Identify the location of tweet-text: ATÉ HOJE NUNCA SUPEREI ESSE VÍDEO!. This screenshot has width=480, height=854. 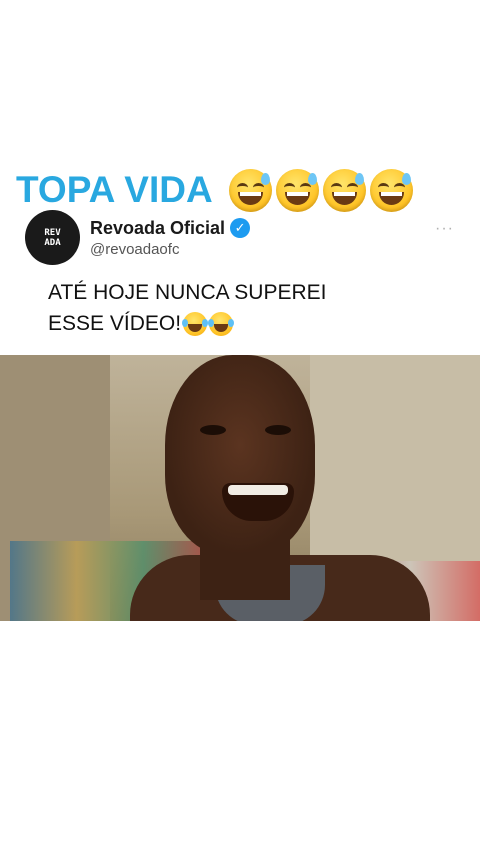
(248, 308).